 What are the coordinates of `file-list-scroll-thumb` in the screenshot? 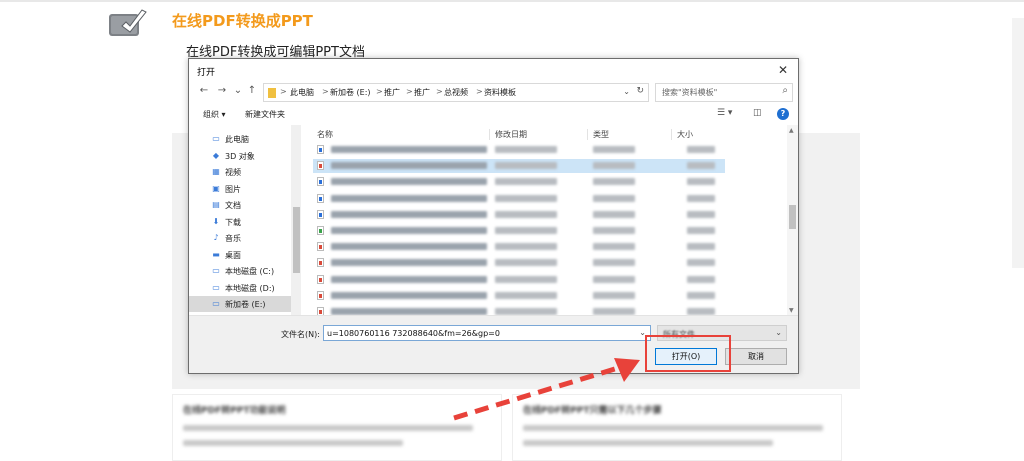 It's located at (792, 217).